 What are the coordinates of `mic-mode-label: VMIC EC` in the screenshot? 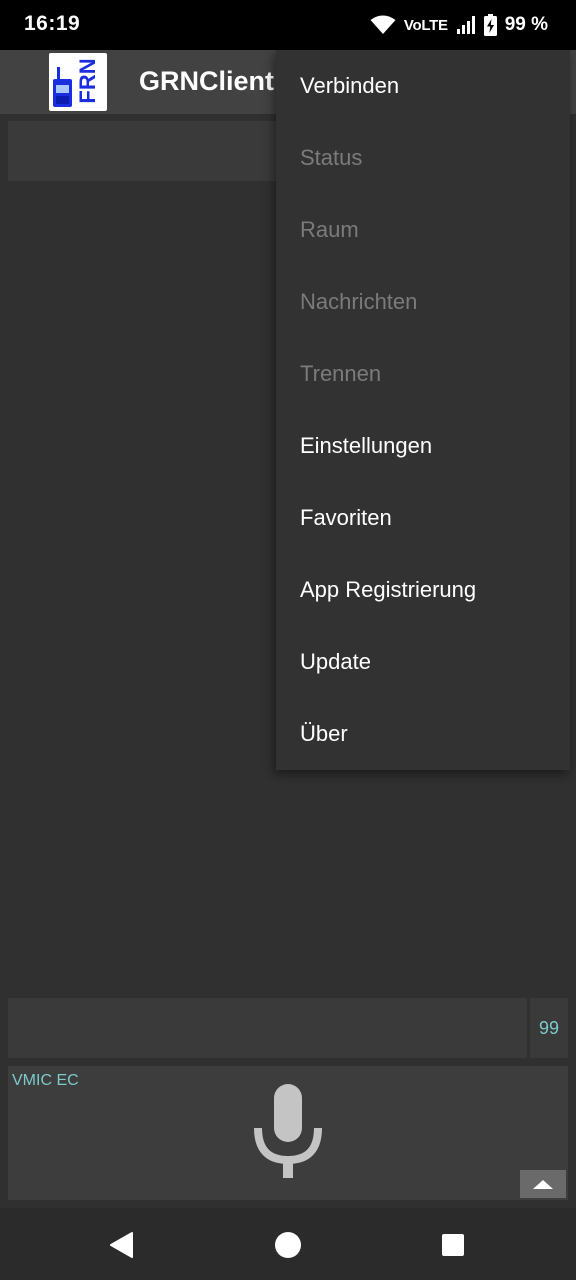 It's located at (45, 1080).